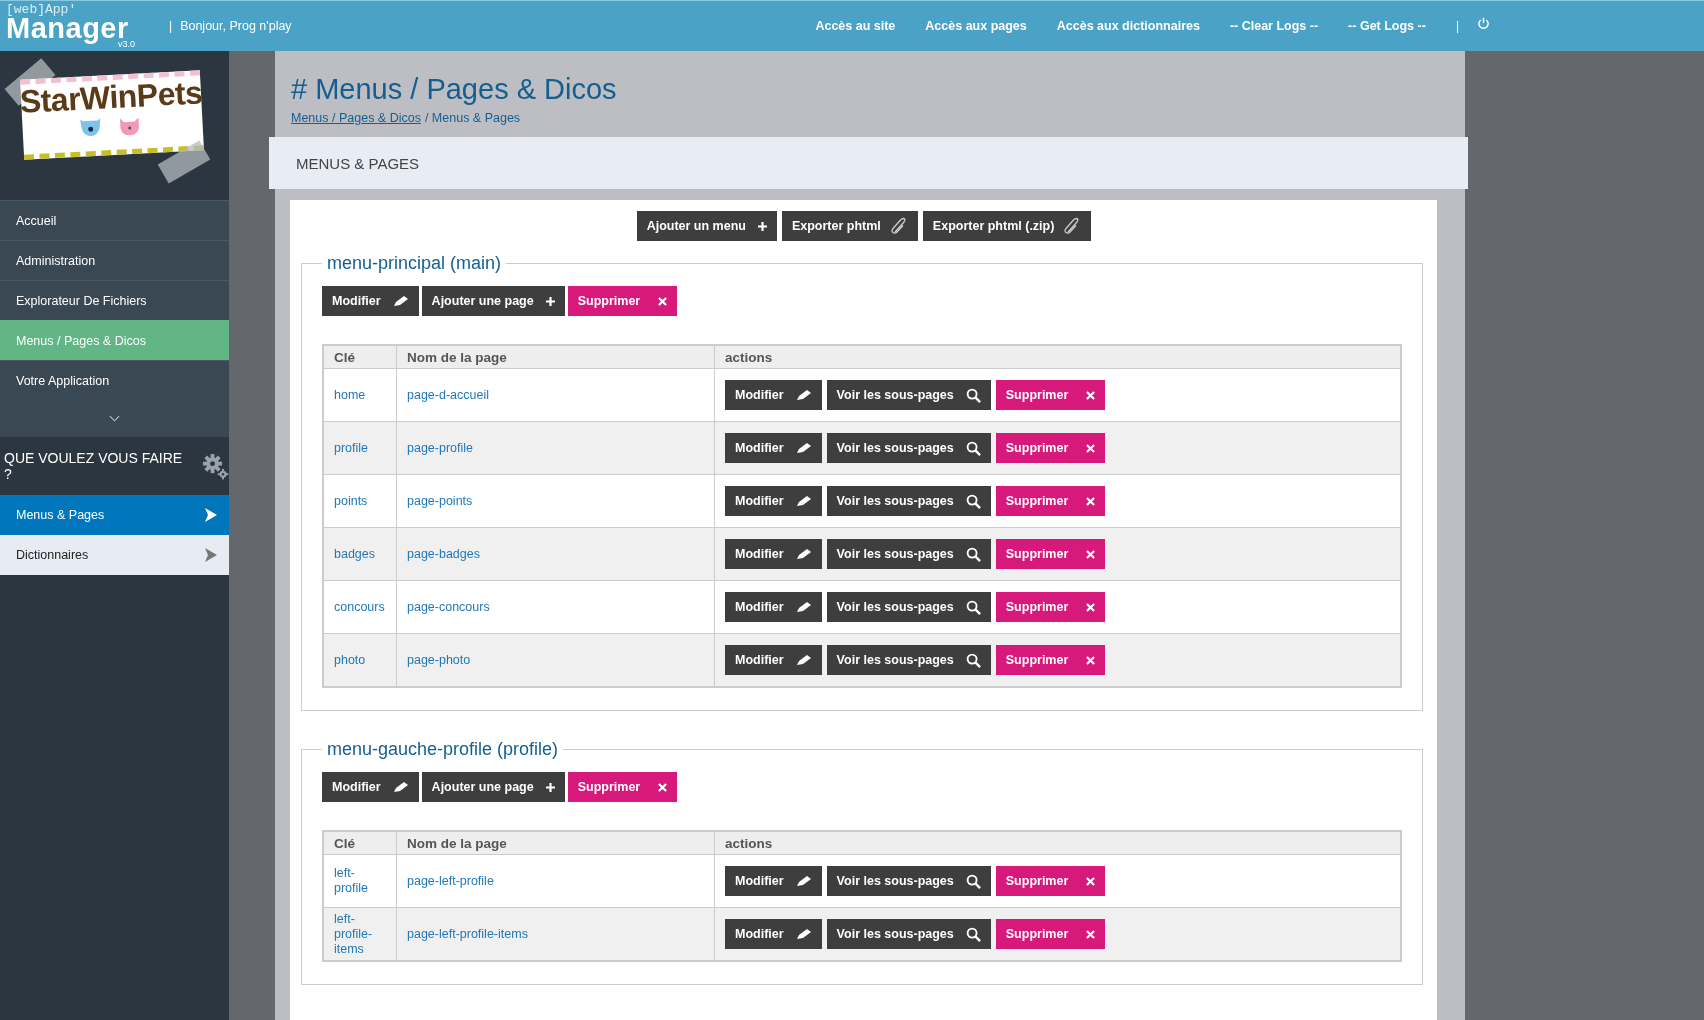  What do you see at coordinates (1057, 357) in the screenshot?
I see `column-header: actions` at bounding box center [1057, 357].